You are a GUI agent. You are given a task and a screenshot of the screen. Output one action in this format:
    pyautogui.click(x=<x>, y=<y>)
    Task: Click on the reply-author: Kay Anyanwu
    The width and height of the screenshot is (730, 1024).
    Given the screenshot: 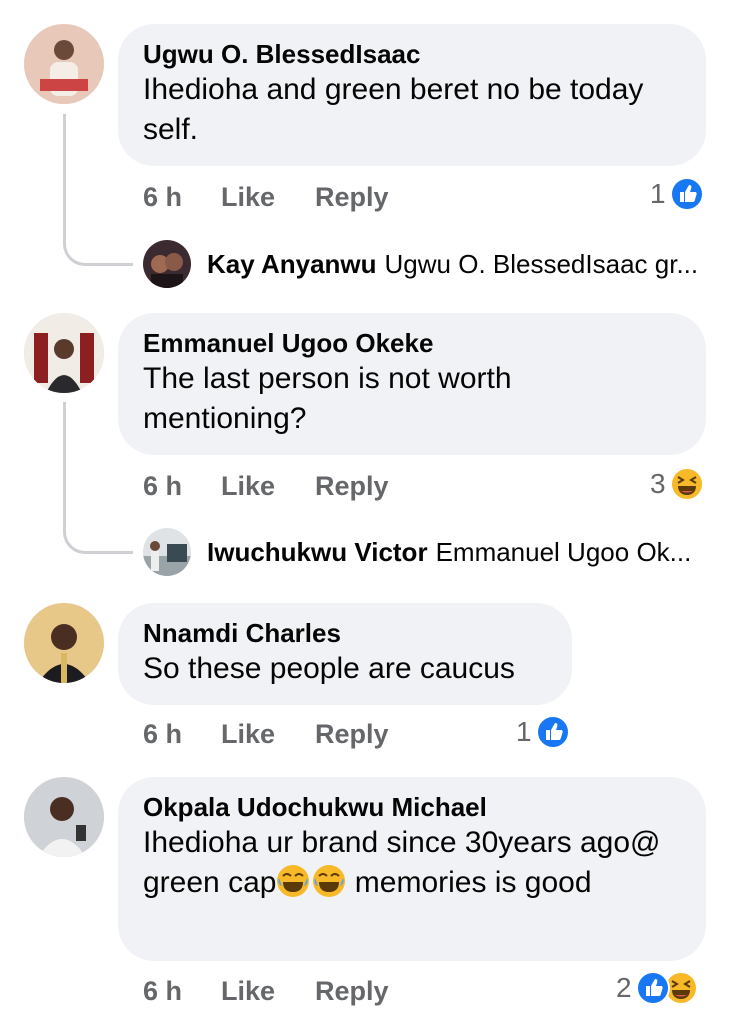 What is the action you would take?
    pyautogui.click(x=292, y=264)
    